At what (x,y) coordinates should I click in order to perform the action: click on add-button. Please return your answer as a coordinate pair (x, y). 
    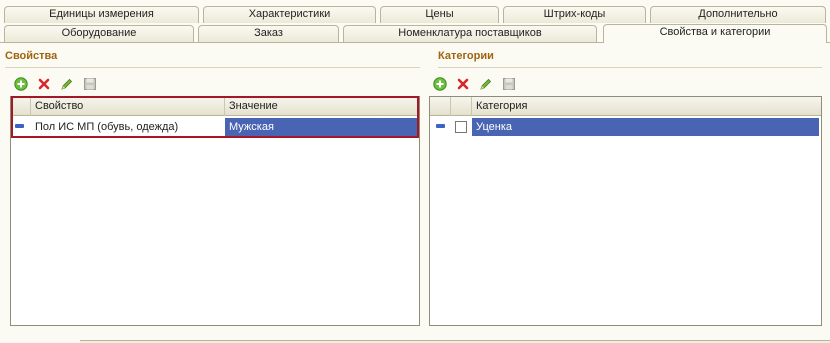
    Looking at the image, I should click on (21, 84).